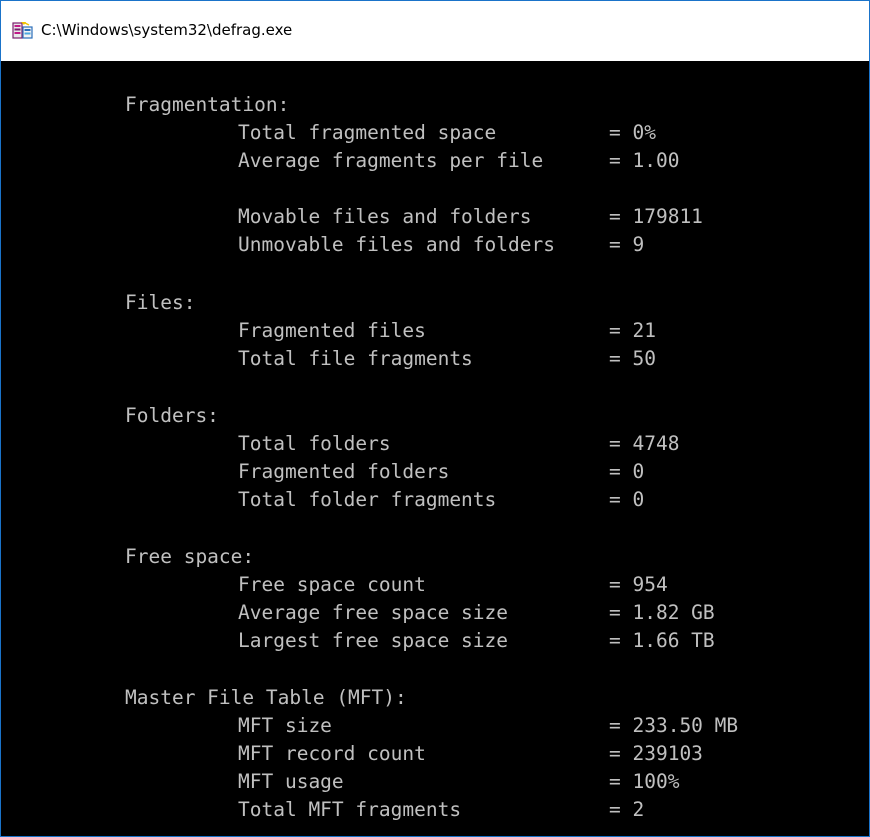 Image resolution: width=870 pixels, height=837 pixels. What do you see at coordinates (373, 612) in the screenshot?
I see `row-label: Average free space size` at bounding box center [373, 612].